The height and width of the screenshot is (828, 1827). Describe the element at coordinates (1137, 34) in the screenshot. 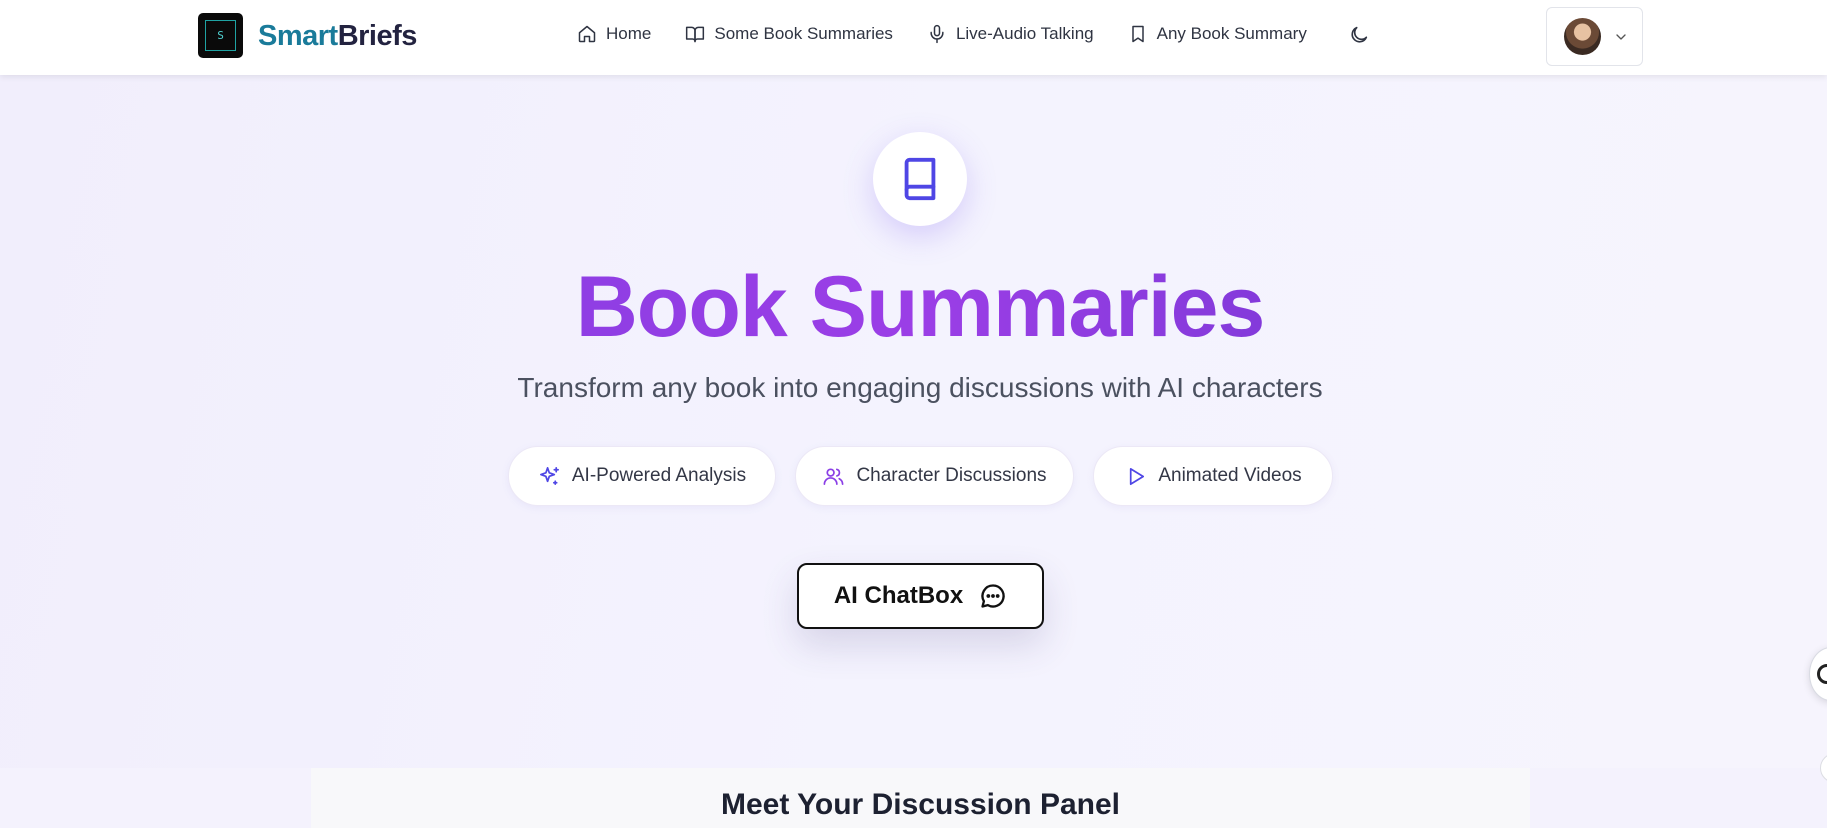

I see `bookmark-icon` at that location.